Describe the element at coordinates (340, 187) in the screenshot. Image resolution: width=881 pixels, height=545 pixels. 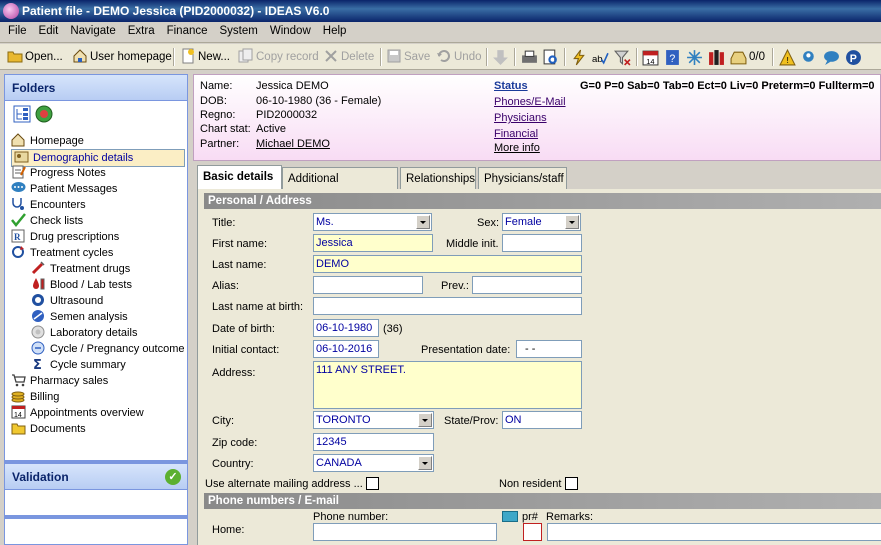
I see `tab-additional-information: Additional information` at that location.